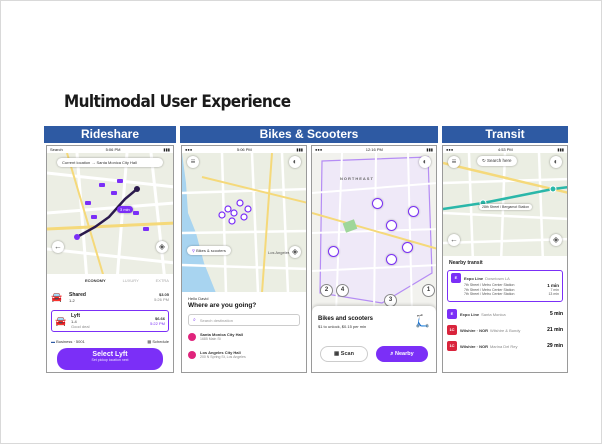 The width and height of the screenshot is (602, 444). I want to click on select-lyft-label: Select Lyft, so click(110, 354).